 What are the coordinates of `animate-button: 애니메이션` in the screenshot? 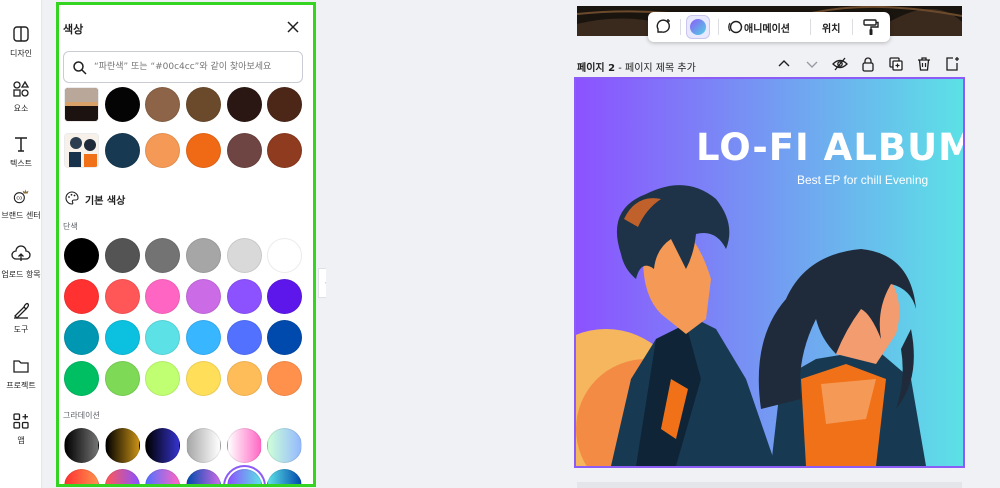 It's located at (767, 27).